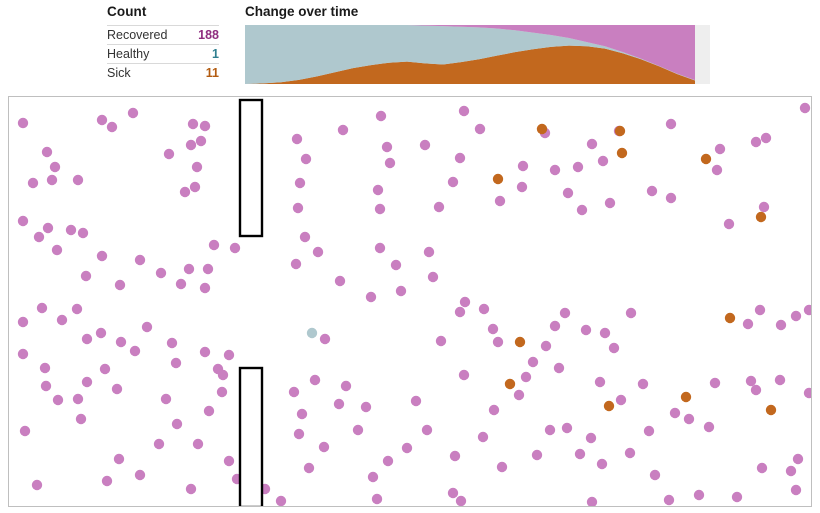 The image size is (820, 513). What do you see at coordinates (251, 436) in the screenshot?
I see `lower-wall` at bounding box center [251, 436].